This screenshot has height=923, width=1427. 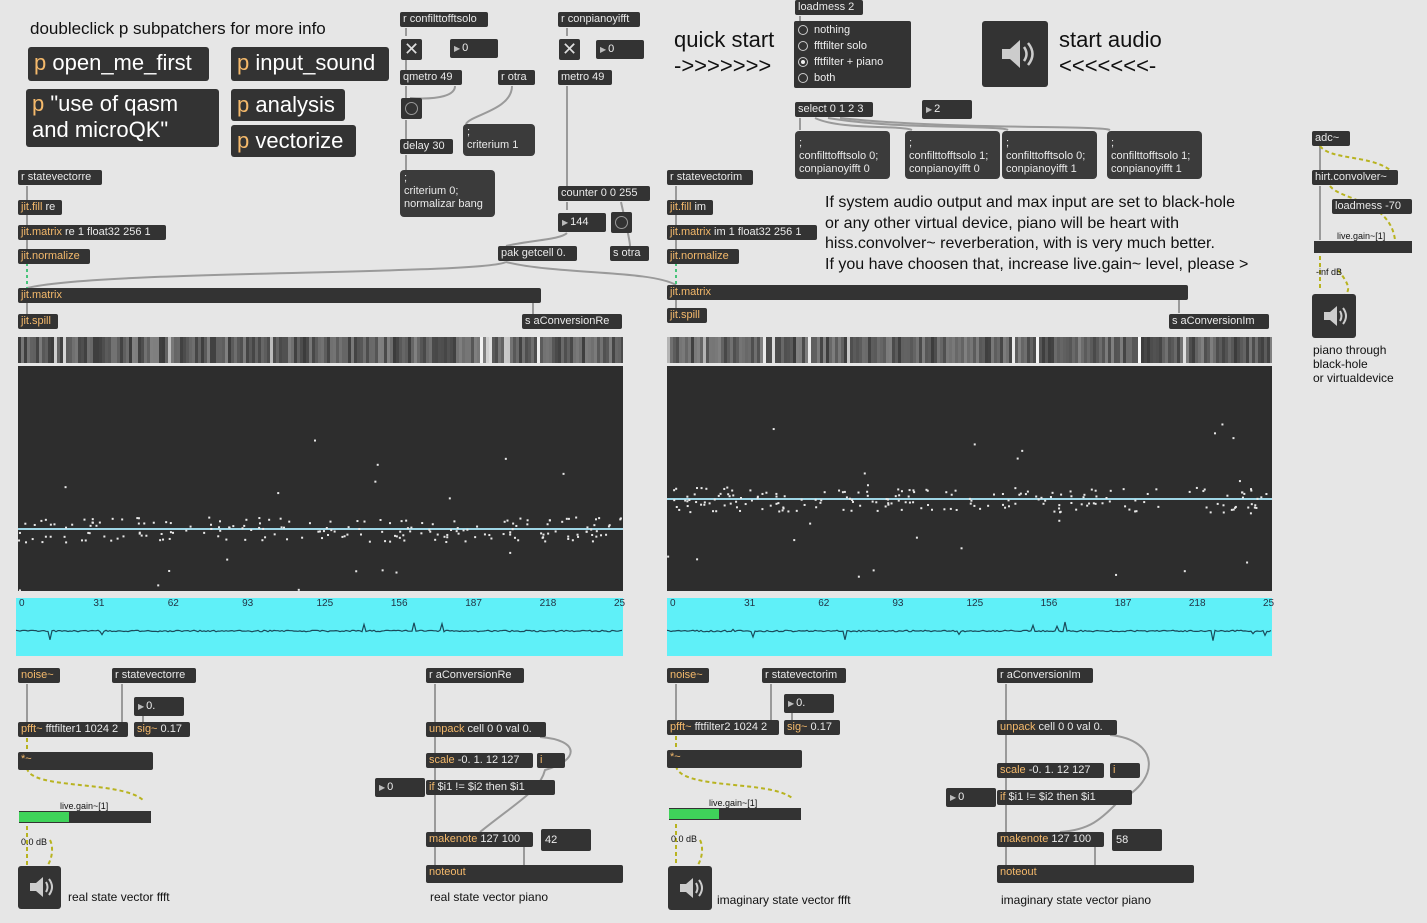 I want to click on message-mode-1: ; confilttofftsolo 1; conpianoyifft 0, so click(x=952, y=155).